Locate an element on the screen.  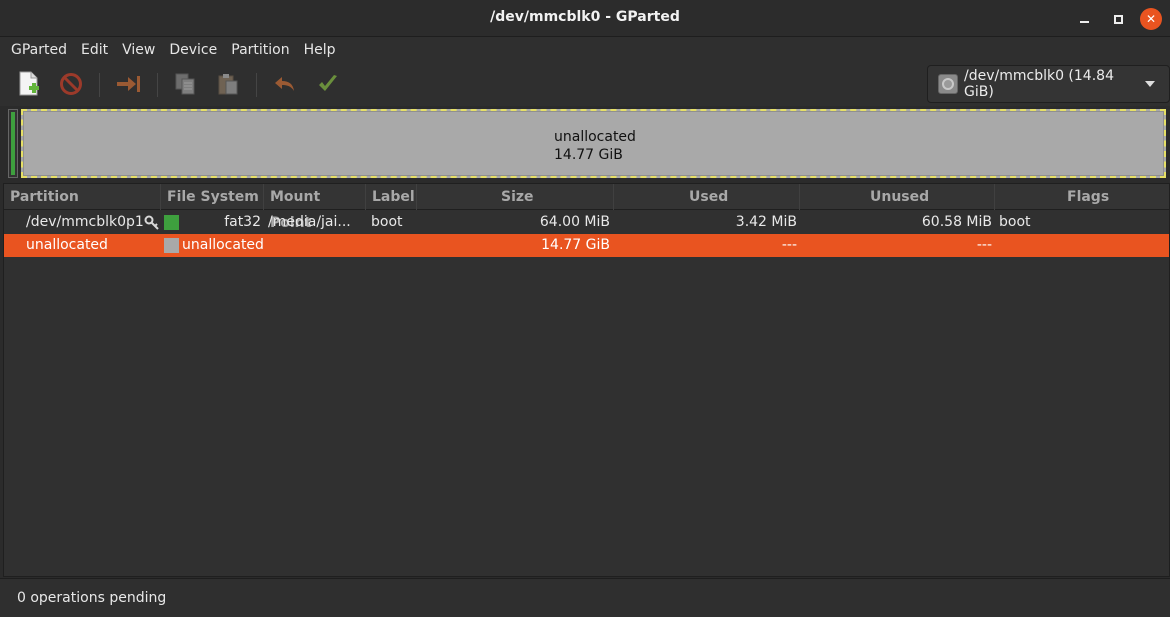
column-mount-point: Mount Point is located at coordinates (315, 207).